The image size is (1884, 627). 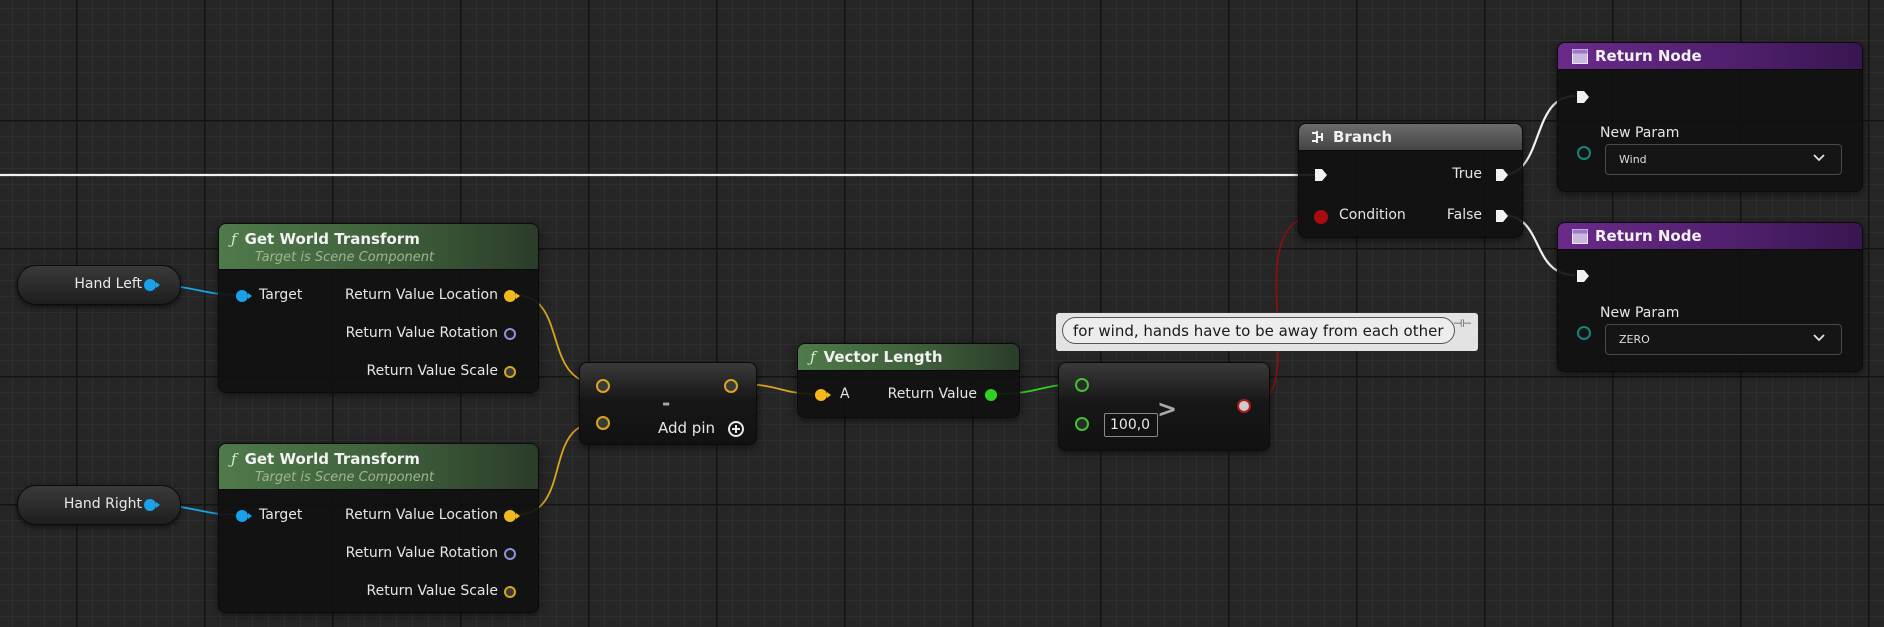 I want to click on node-title: Vector Length, so click(x=883, y=357).